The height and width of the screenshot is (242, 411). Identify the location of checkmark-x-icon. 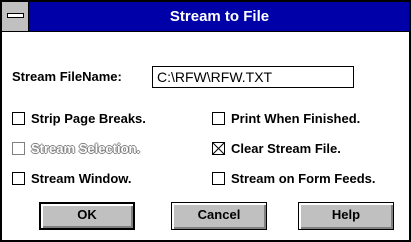
(218, 148).